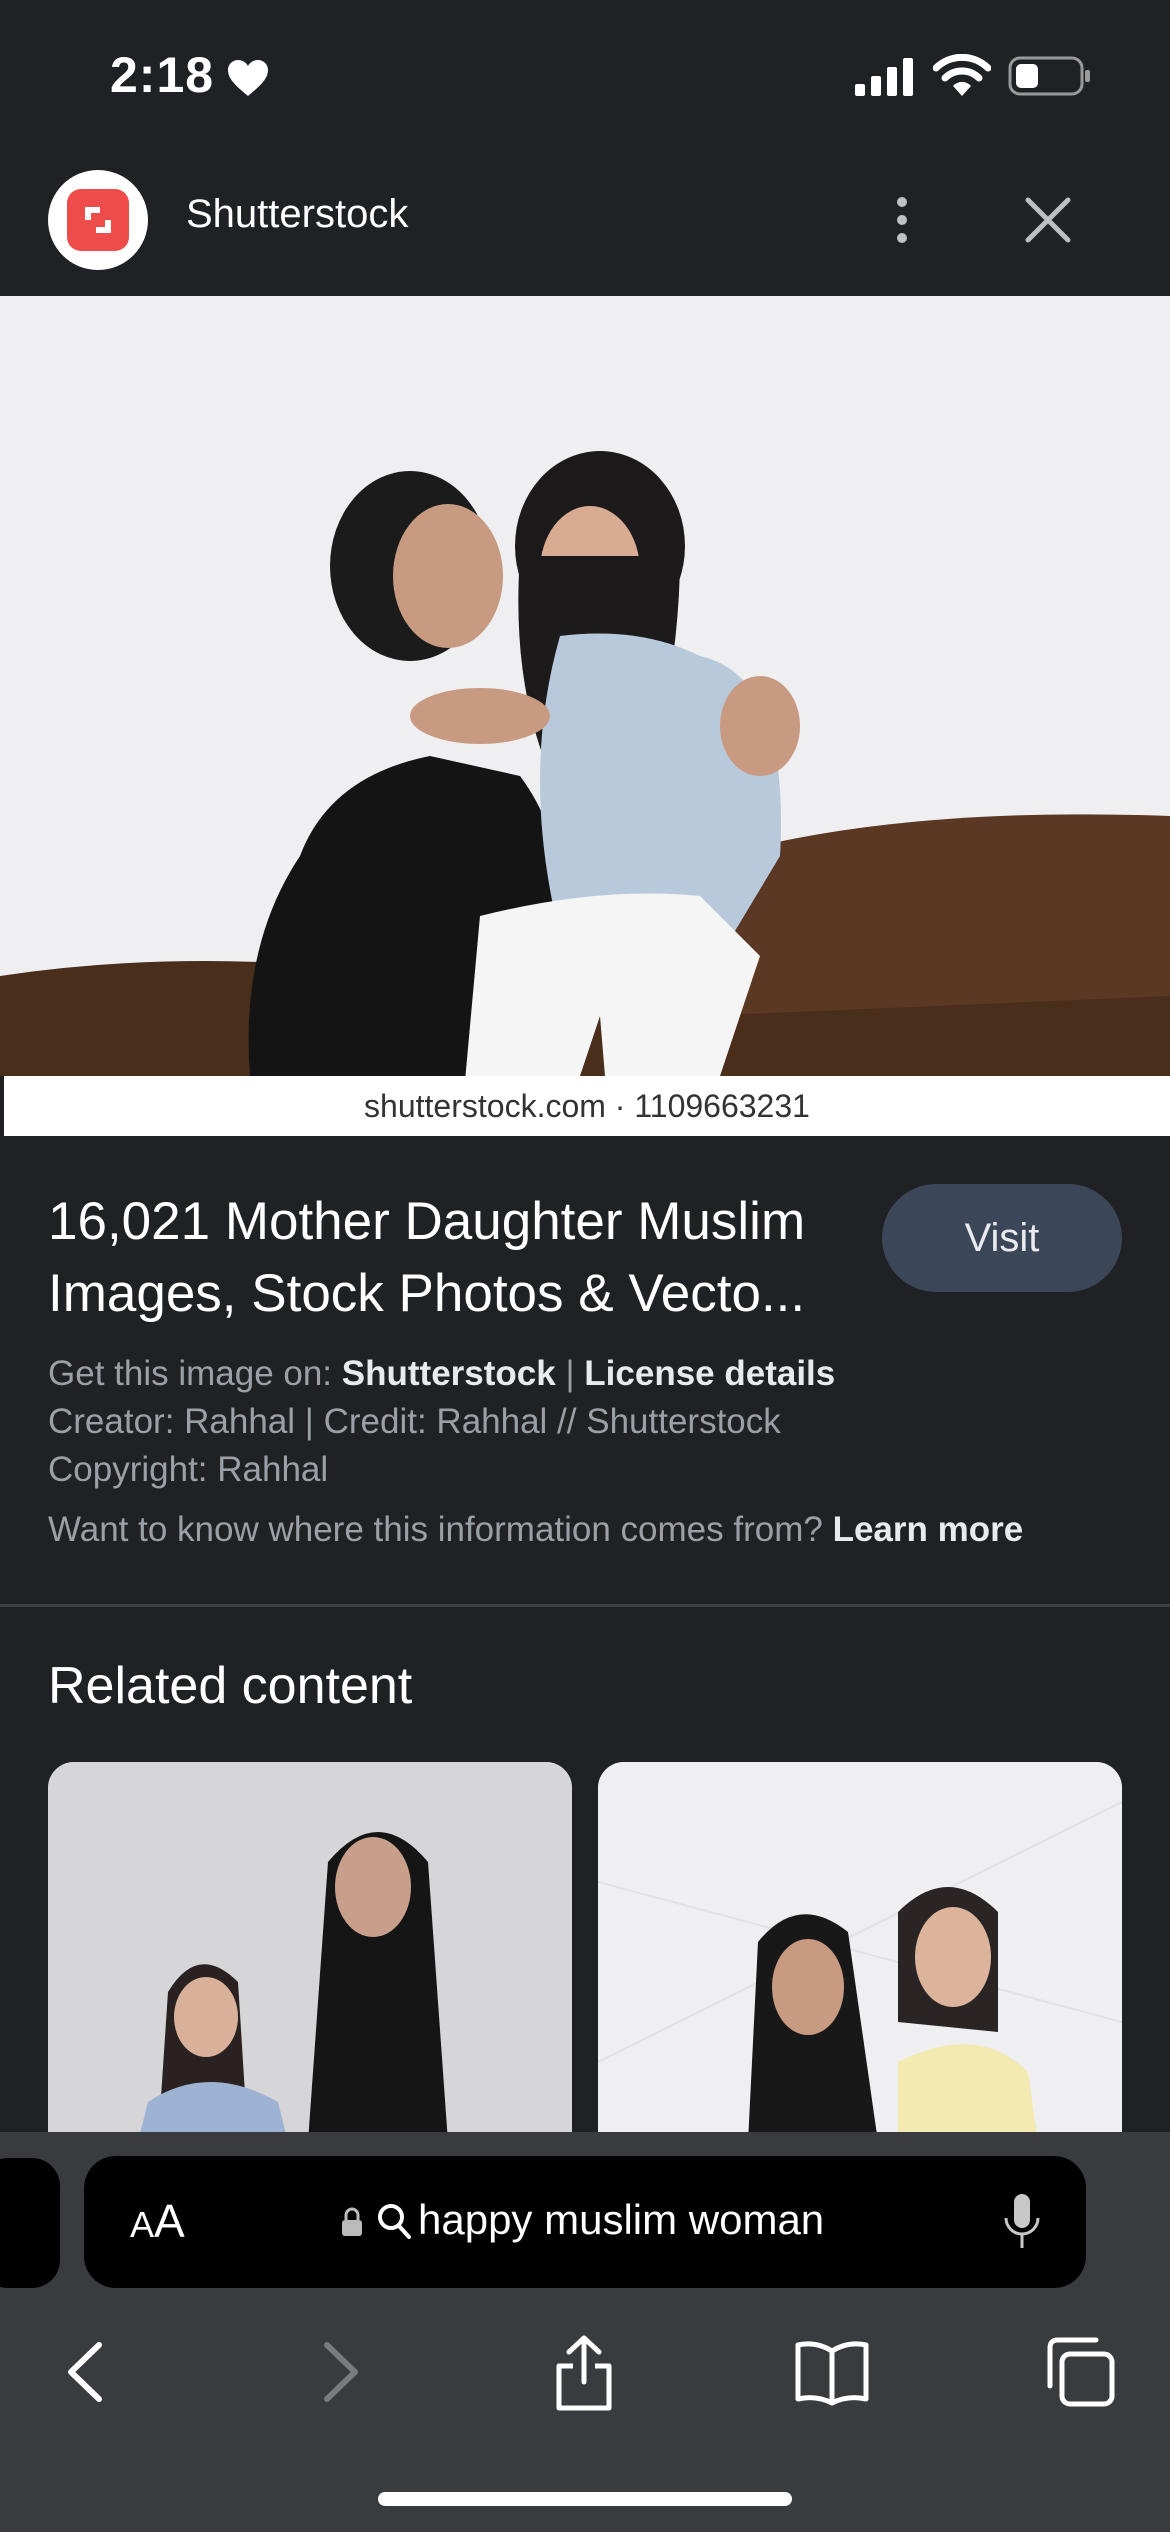 The image size is (1170, 2532). I want to click on license-details-link: License details, so click(709, 1373).